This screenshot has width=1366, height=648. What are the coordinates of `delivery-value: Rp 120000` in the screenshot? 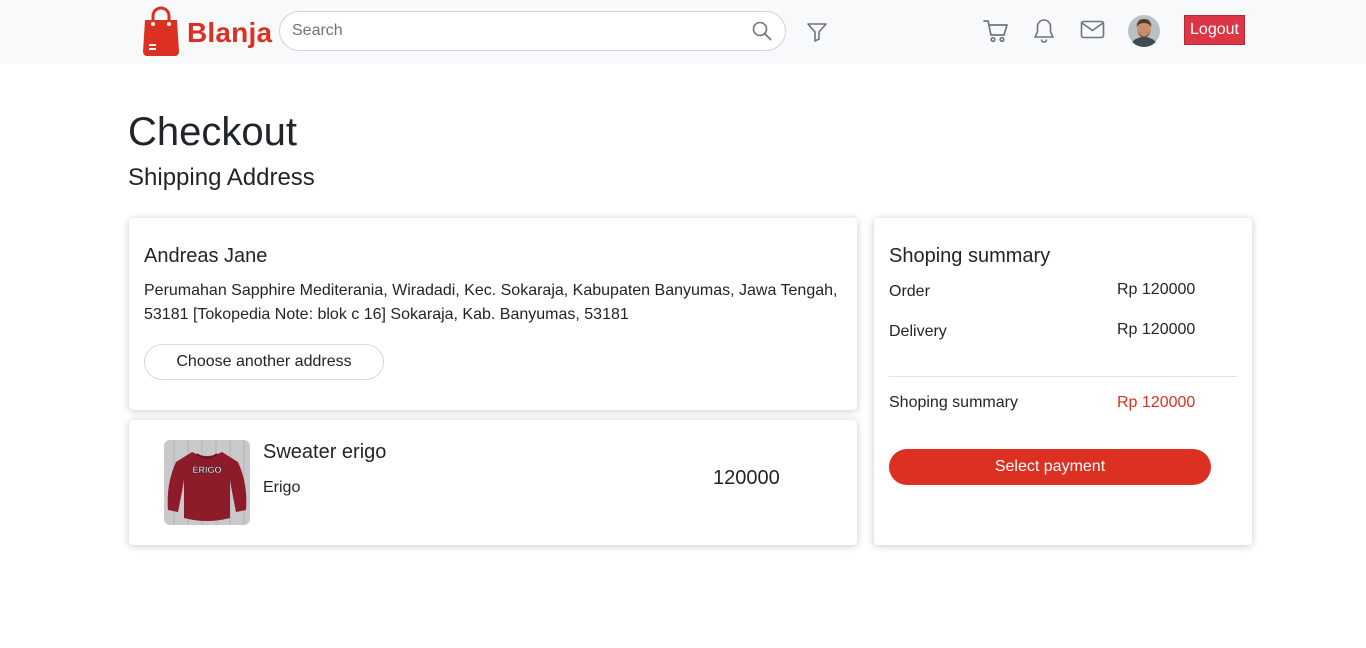 It's located at (1156, 329).